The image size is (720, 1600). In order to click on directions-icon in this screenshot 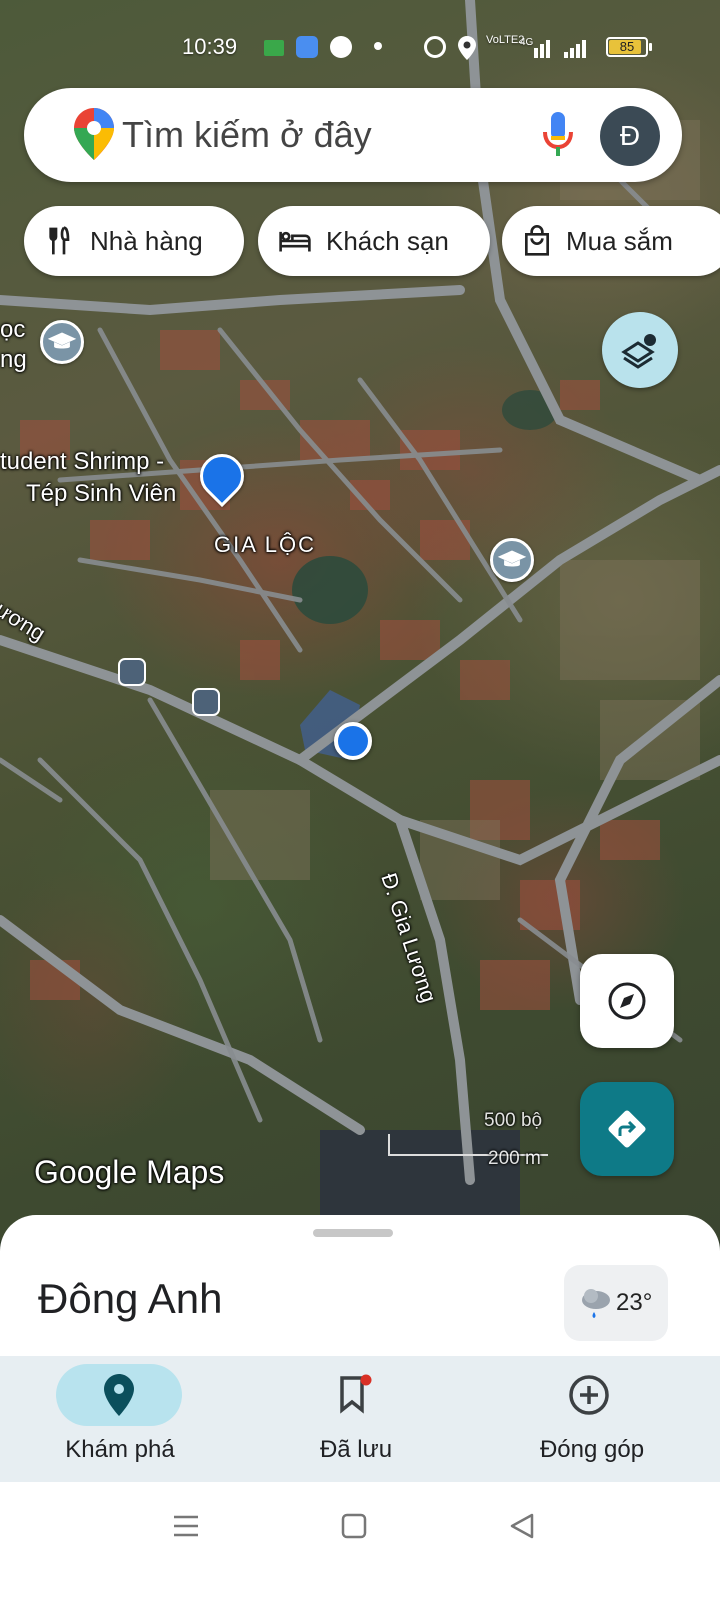, I will do `click(627, 1129)`.